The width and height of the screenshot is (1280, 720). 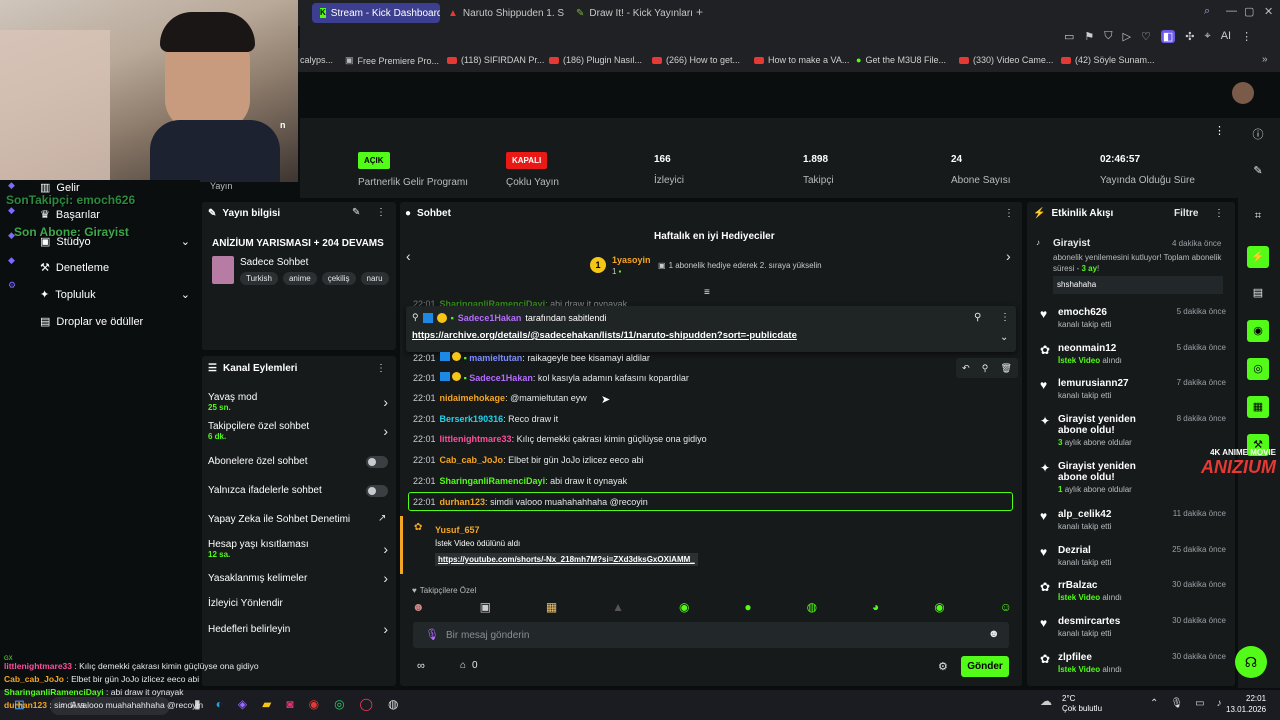 What do you see at coordinates (338, 278) in the screenshot?
I see `tag: çekiliş` at bounding box center [338, 278].